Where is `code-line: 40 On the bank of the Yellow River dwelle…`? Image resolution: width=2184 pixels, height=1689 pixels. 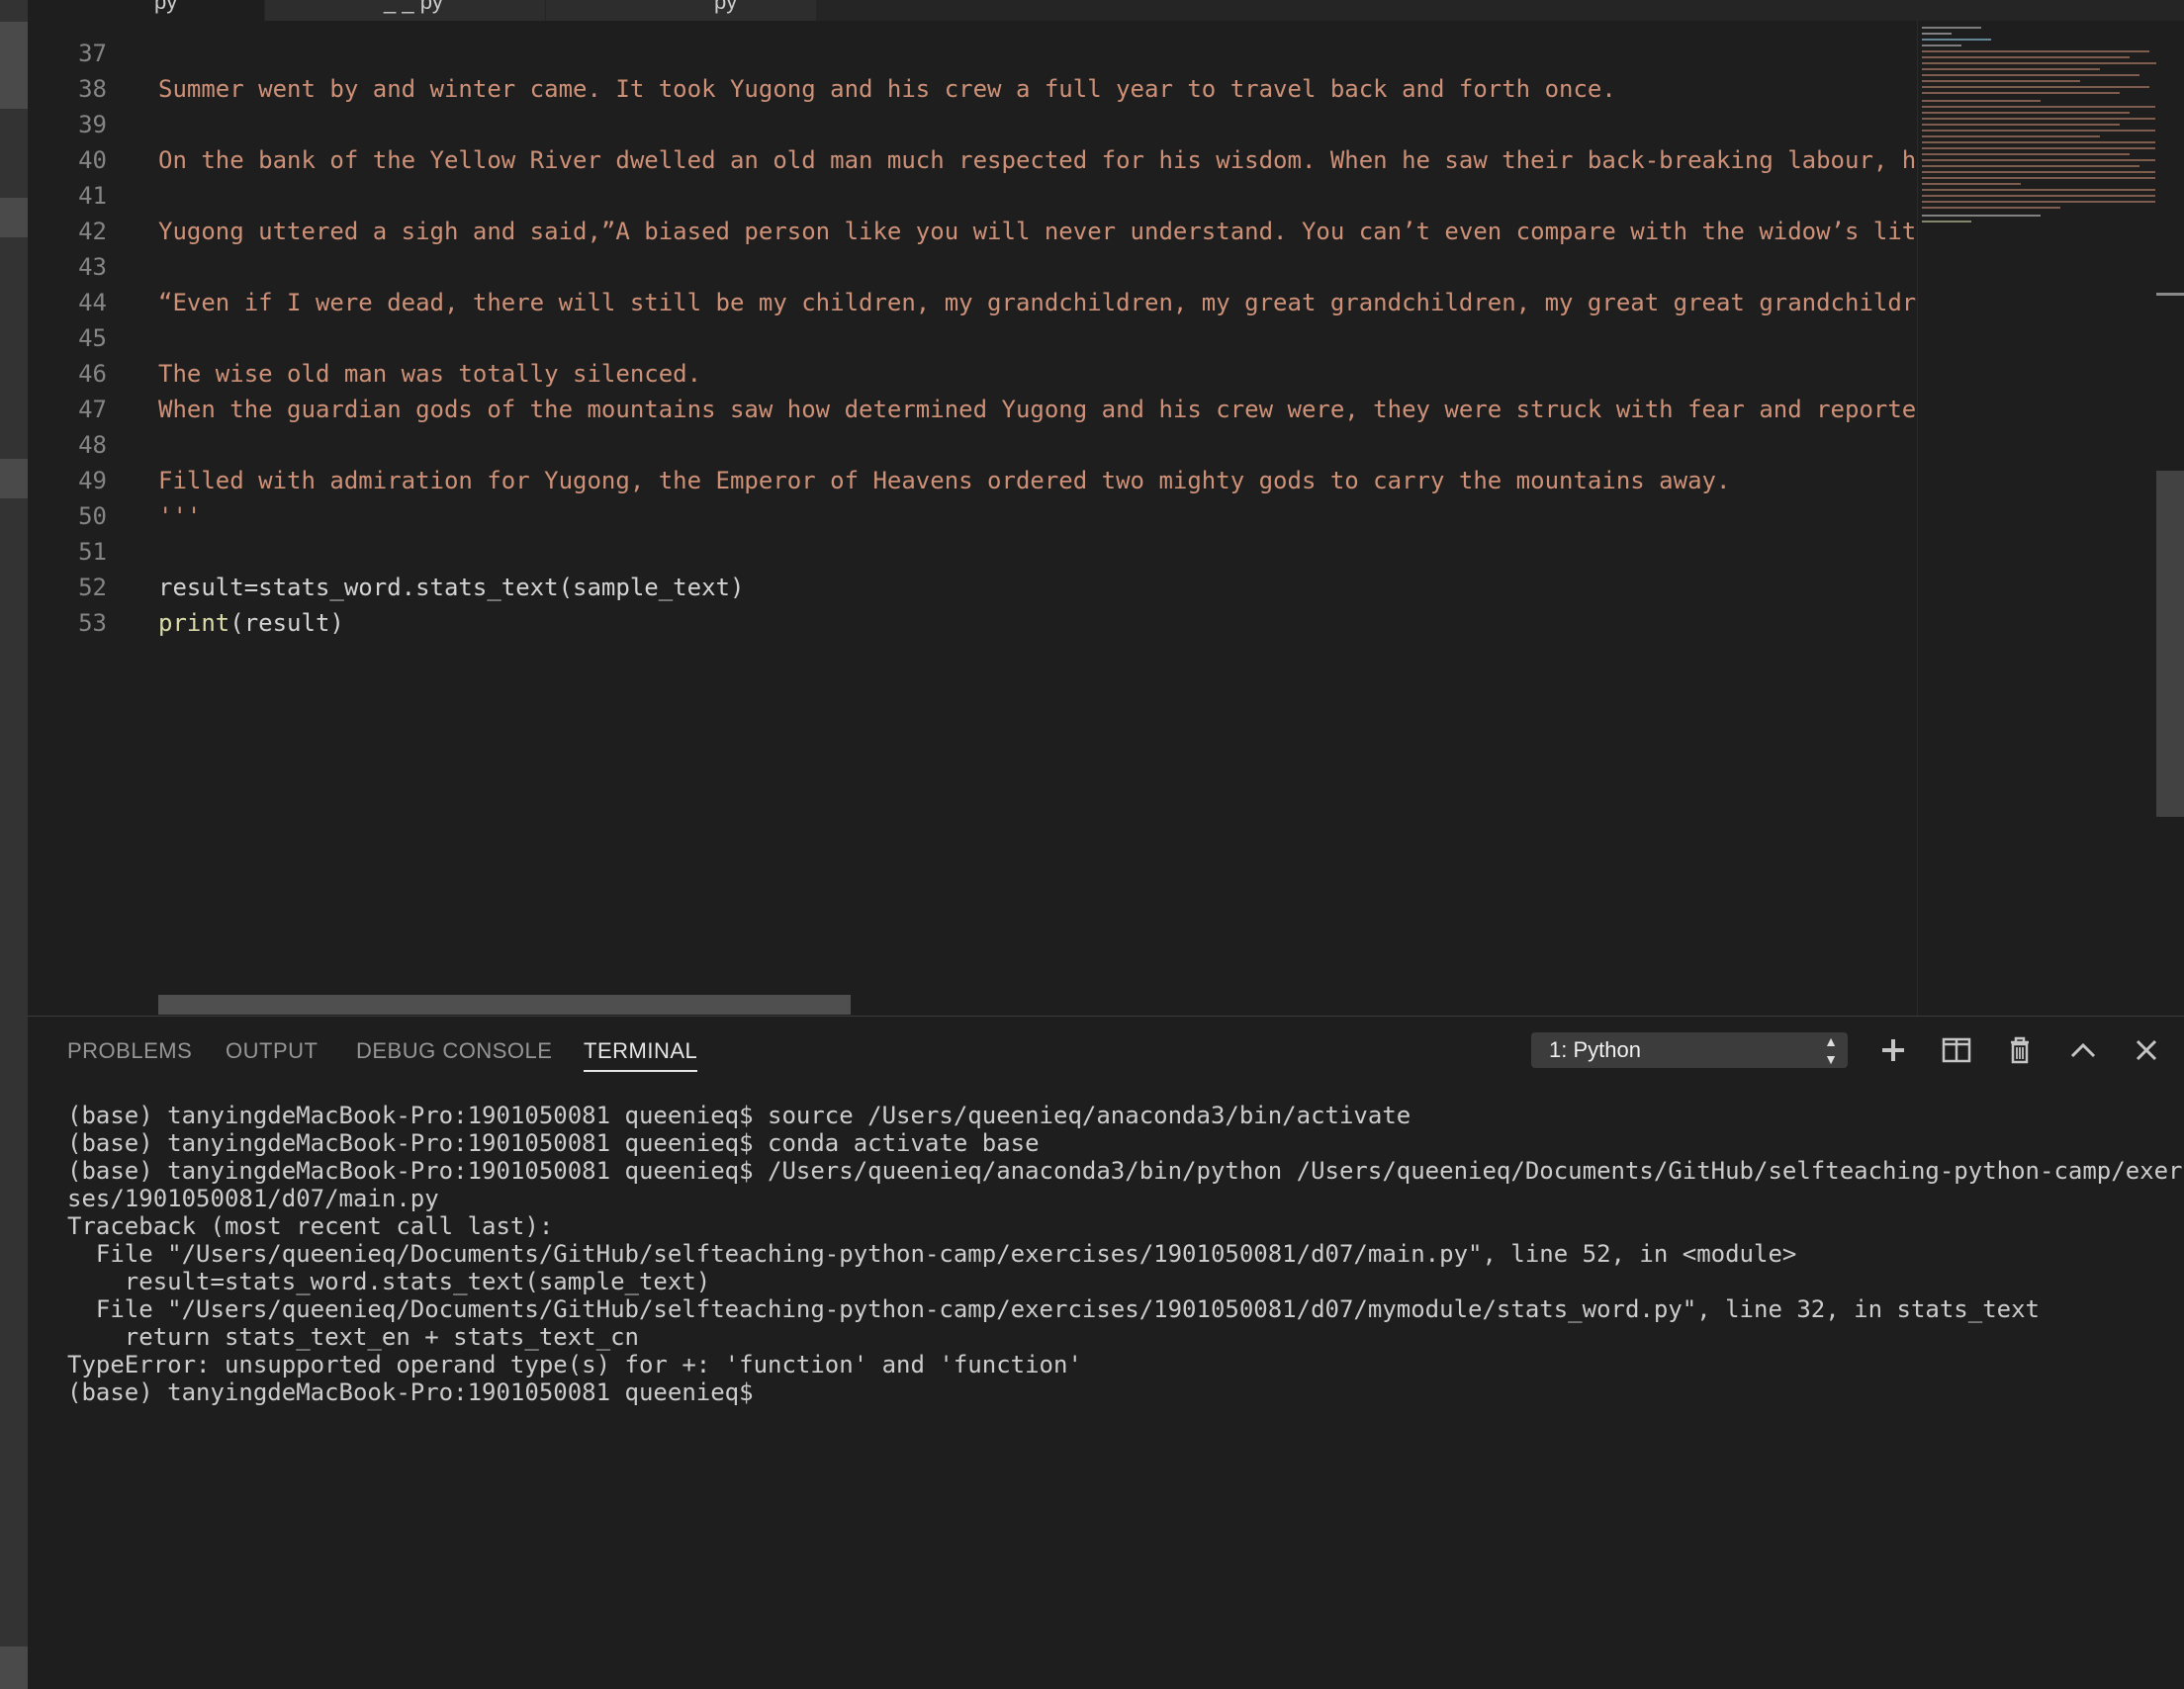
code-line: 40 On the bank of the Yellow River dwelle… is located at coordinates (972, 160).